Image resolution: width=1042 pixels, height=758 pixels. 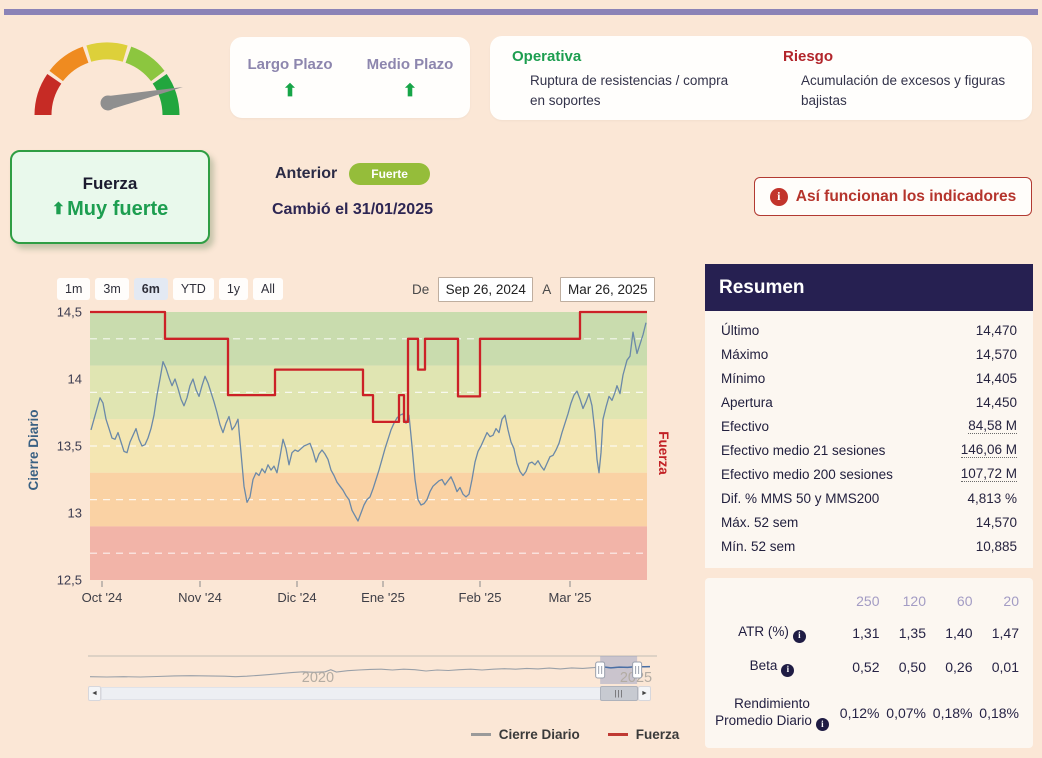 I want to click on table-cell: 0,50, so click(x=912, y=667).